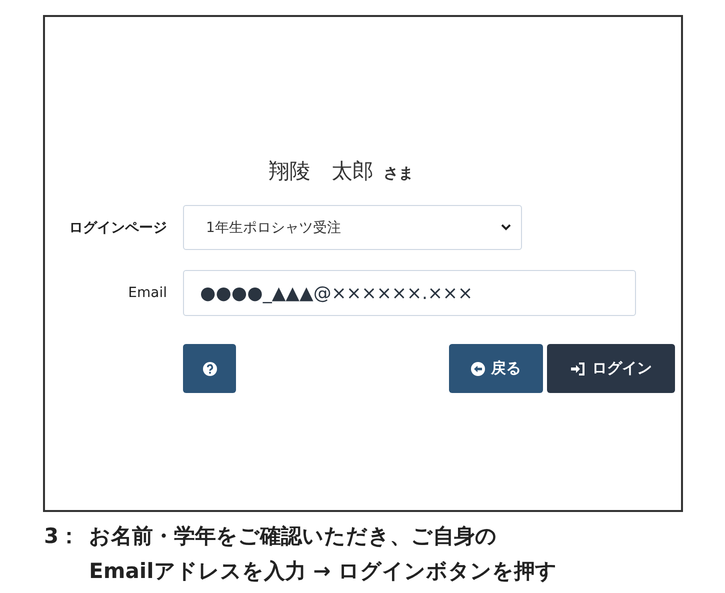 The width and height of the screenshot is (725, 593). Describe the element at coordinates (578, 369) in the screenshot. I see `sign-in-icon` at that location.